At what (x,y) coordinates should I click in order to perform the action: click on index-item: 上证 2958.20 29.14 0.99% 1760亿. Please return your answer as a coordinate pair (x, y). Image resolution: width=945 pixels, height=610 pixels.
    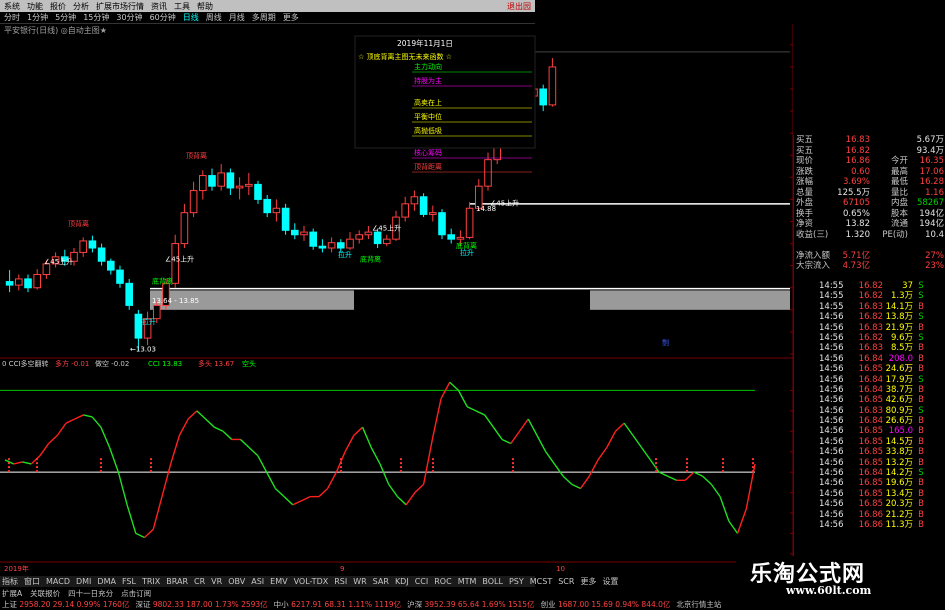
    Looking at the image, I should click on (65, 604).